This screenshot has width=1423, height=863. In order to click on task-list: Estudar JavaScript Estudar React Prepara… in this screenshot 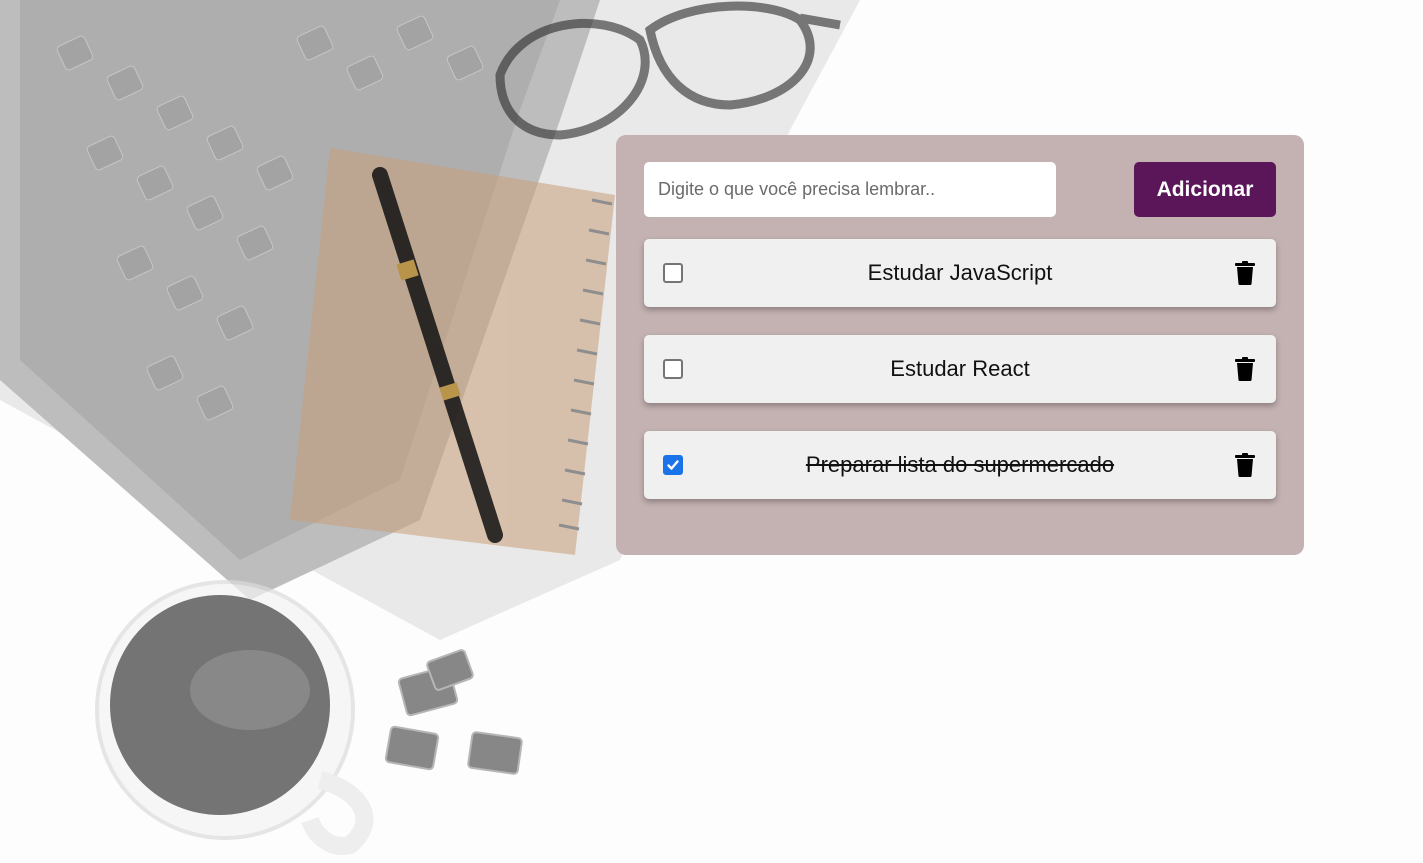, I will do `click(960, 383)`.